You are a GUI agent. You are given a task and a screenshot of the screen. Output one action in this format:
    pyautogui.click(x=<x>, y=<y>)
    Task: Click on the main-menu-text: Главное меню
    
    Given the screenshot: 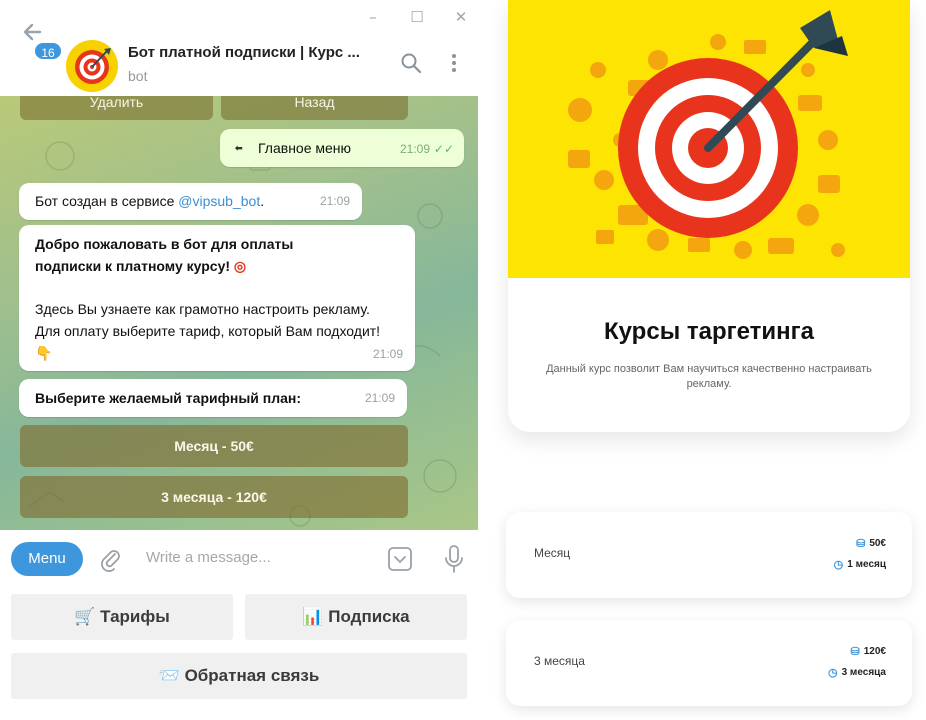 What is the action you would take?
    pyautogui.click(x=305, y=148)
    